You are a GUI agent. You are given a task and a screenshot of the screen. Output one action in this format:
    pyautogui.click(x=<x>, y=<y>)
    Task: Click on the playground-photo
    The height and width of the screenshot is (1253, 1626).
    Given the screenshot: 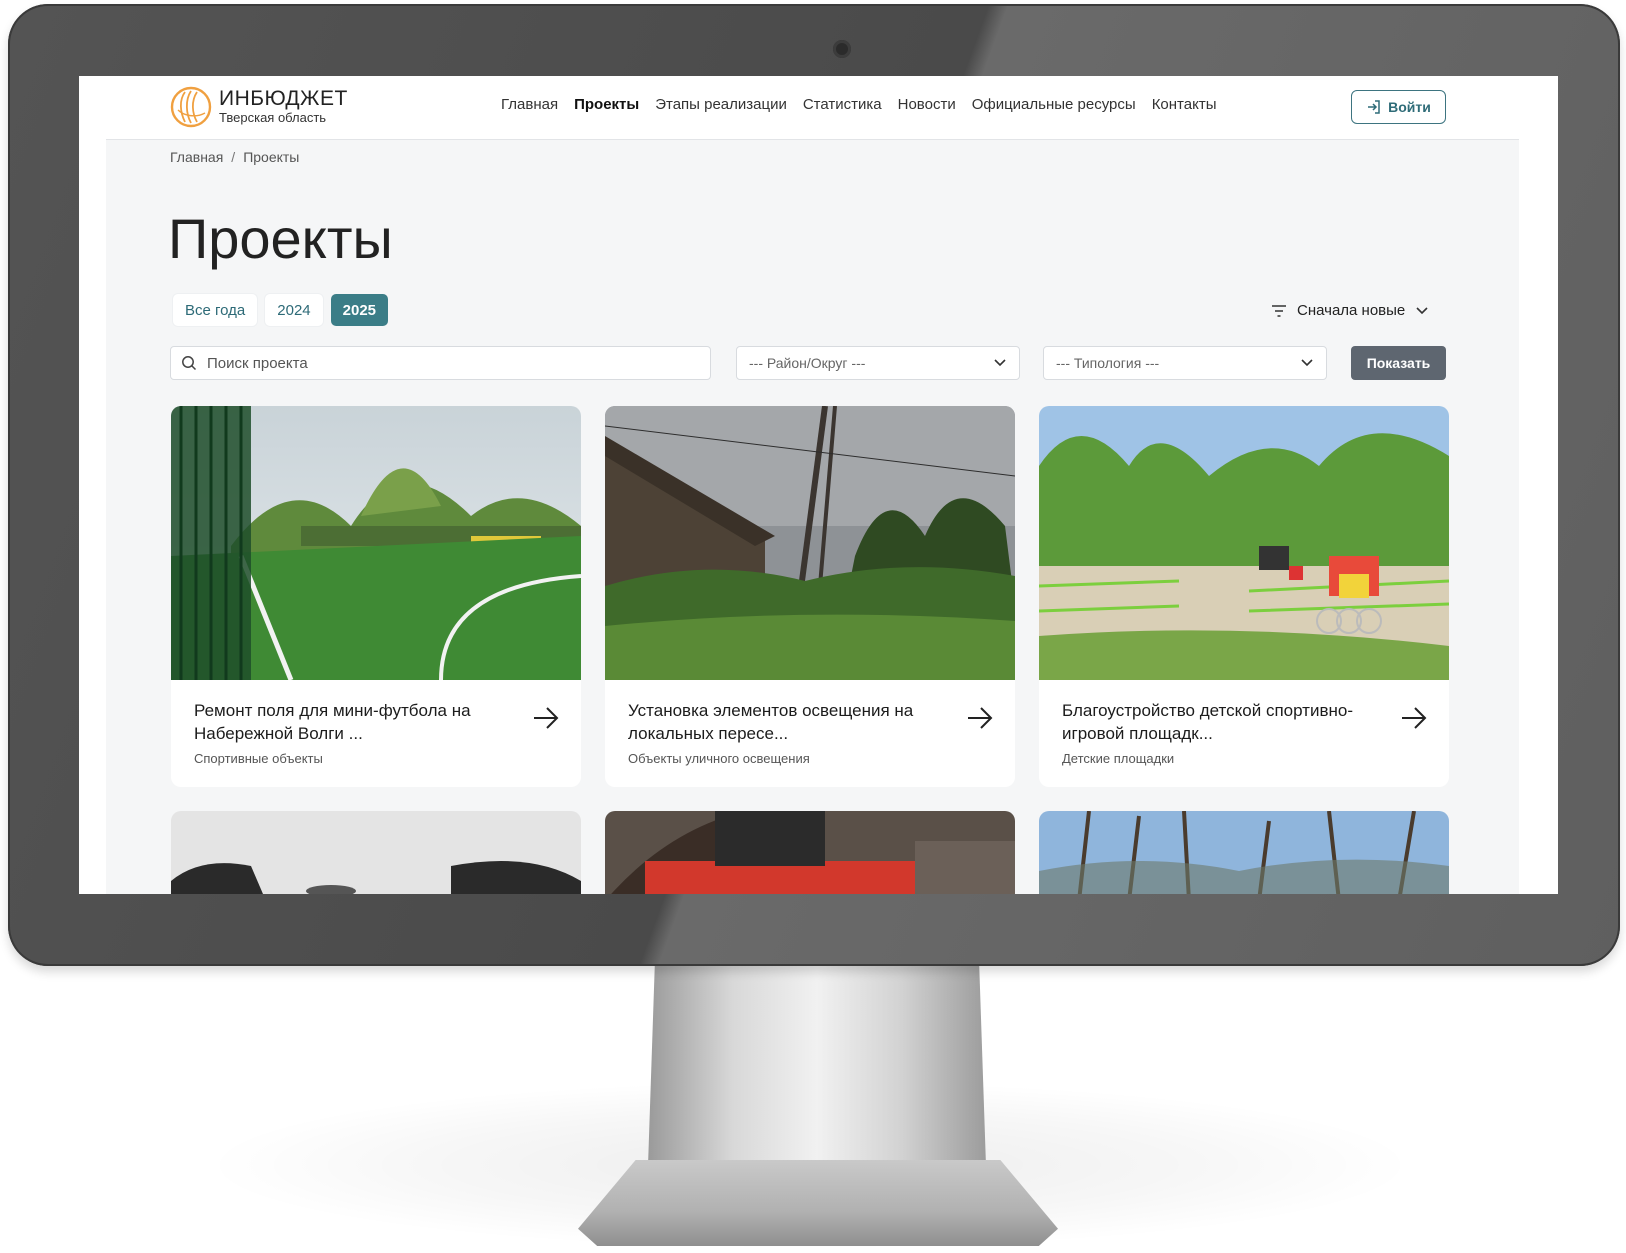 What is the action you would take?
    pyautogui.click(x=1244, y=543)
    